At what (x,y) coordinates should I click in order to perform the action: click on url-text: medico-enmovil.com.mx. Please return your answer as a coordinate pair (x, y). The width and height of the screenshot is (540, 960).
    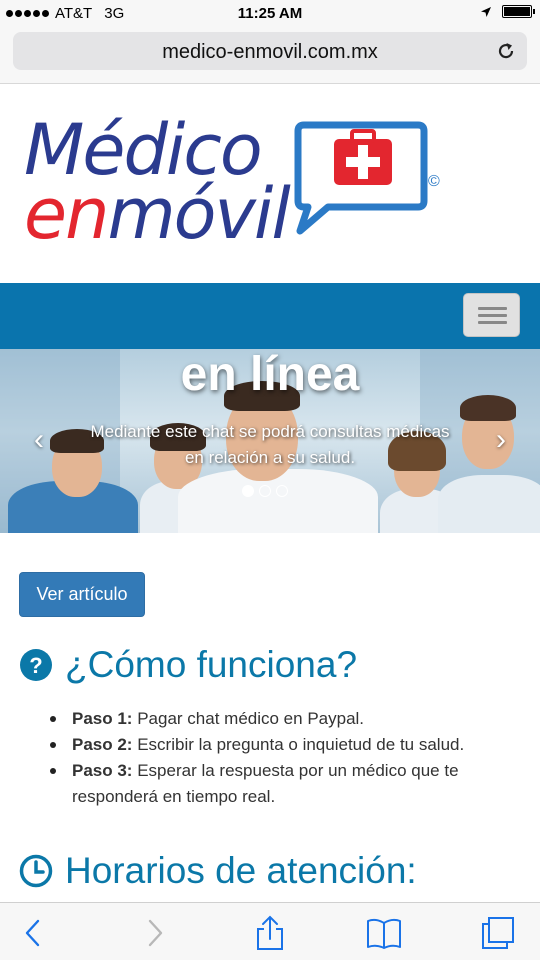
    Looking at the image, I should click on (270, 52).